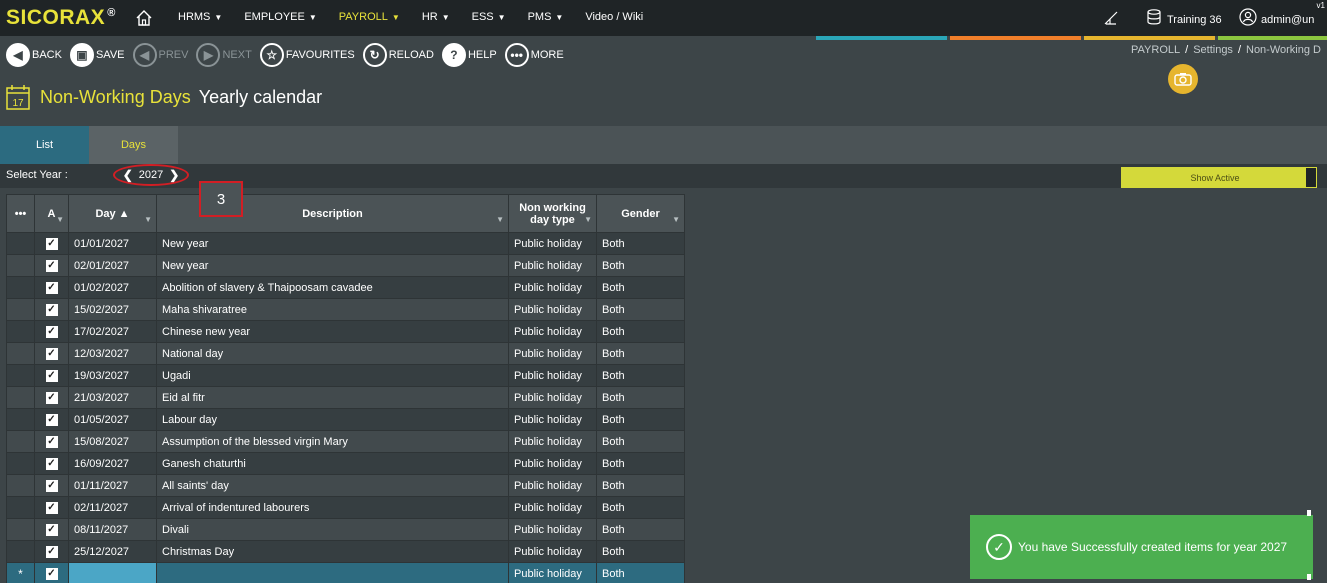 The height and width of the screenshot is (583, 1327). Describe the element at coordinates (1294, 20) in the screenshot. I see `user-name: admin@un` at that location.